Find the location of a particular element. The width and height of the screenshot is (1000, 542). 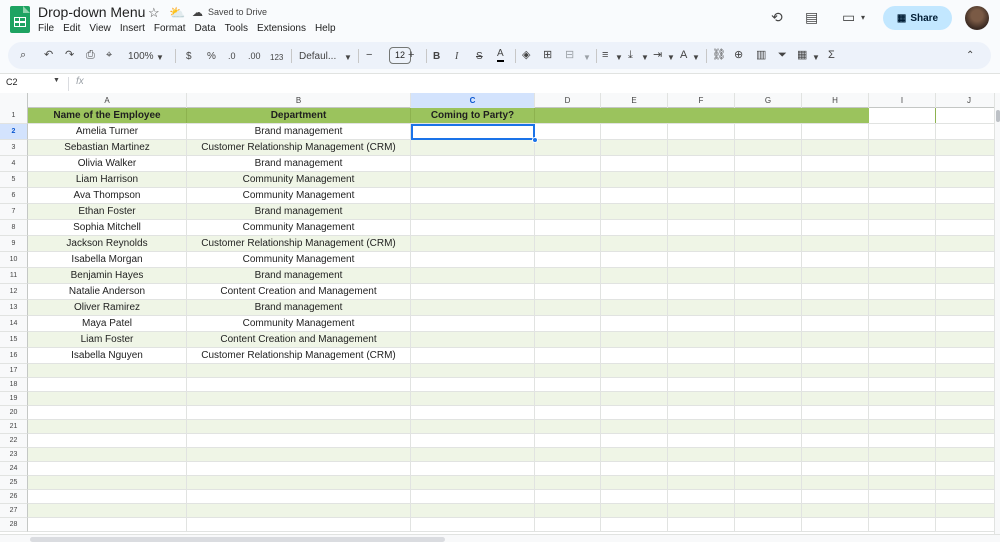

cell-h8 is located at coordinates (835, 227).